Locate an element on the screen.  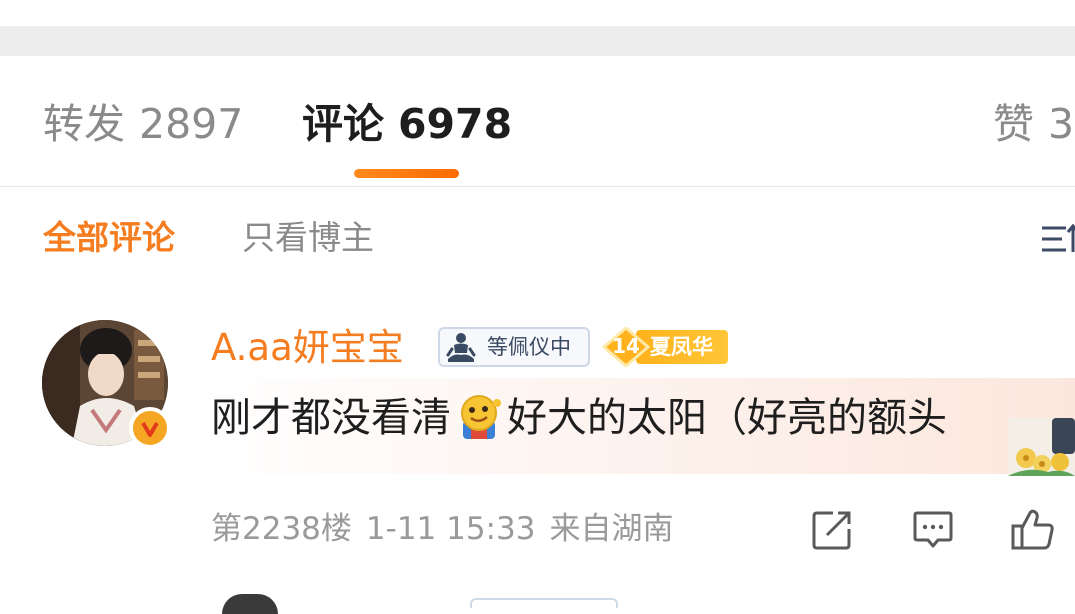
active-tab-indicator is located at coordinates (406, 173).